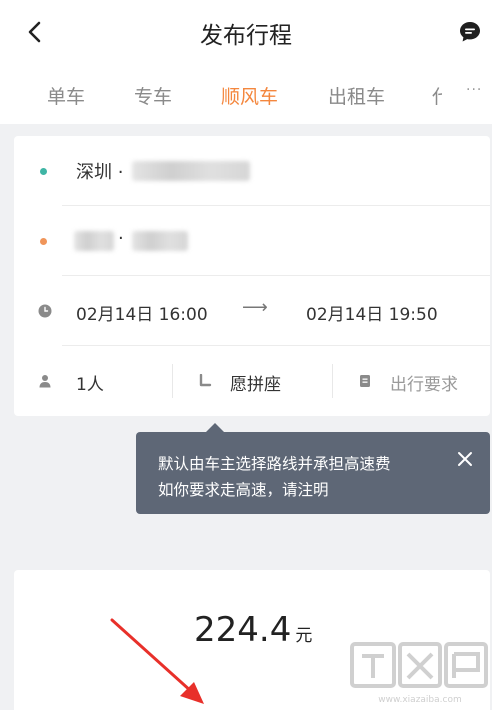 The width and height of the screenshot is (492, 710). Describe the element at coordinates (255, 307) in the screenshot. I see `time-arrow: ⟶` at that location.